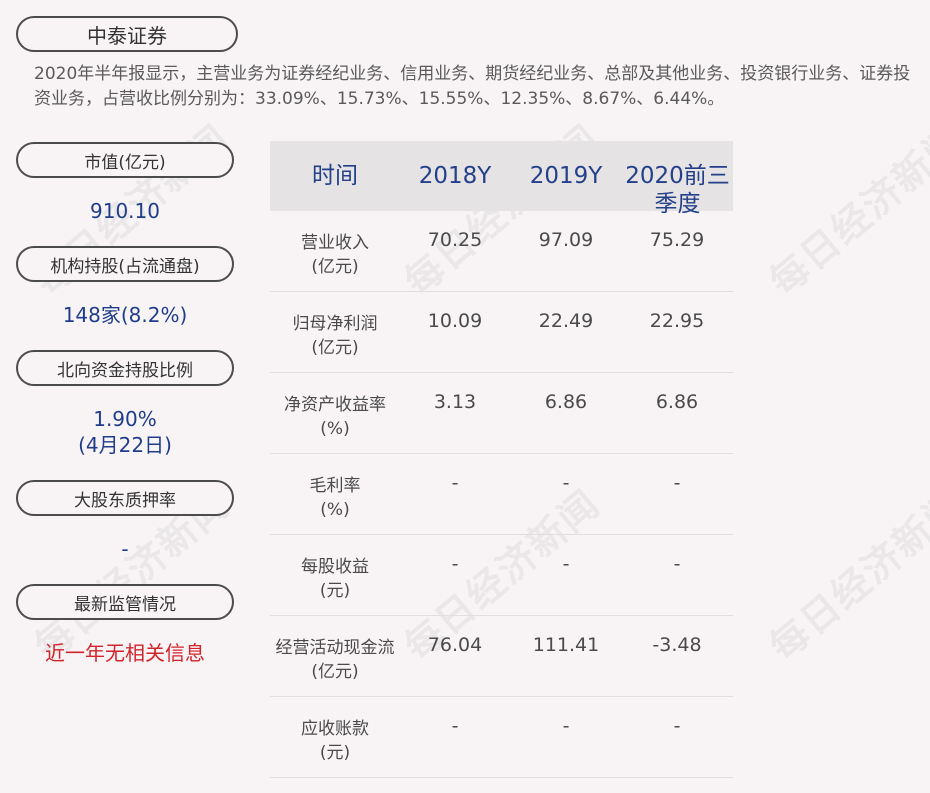 The width and height of the screenshot is (930, 793). What do you see at coordinates (677, 176) in the screenshot?
I see `header-2020-q3: 2020前三` at bounding box center [677, 176].